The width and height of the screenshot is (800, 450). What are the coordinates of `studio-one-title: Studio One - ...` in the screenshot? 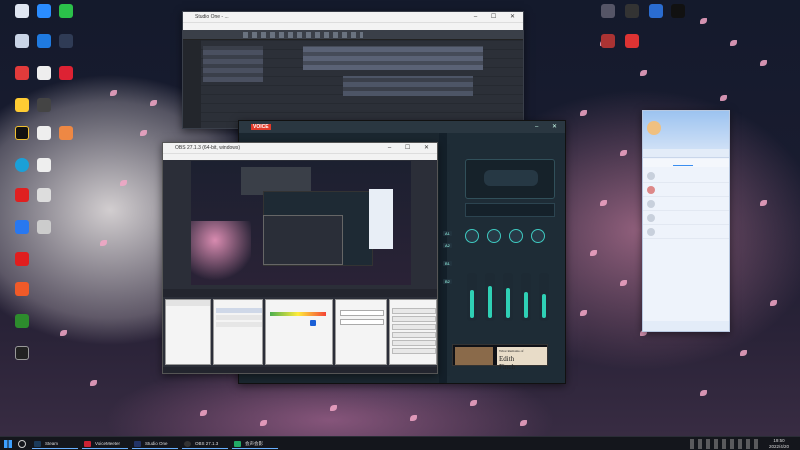 It's located at (212, 17).